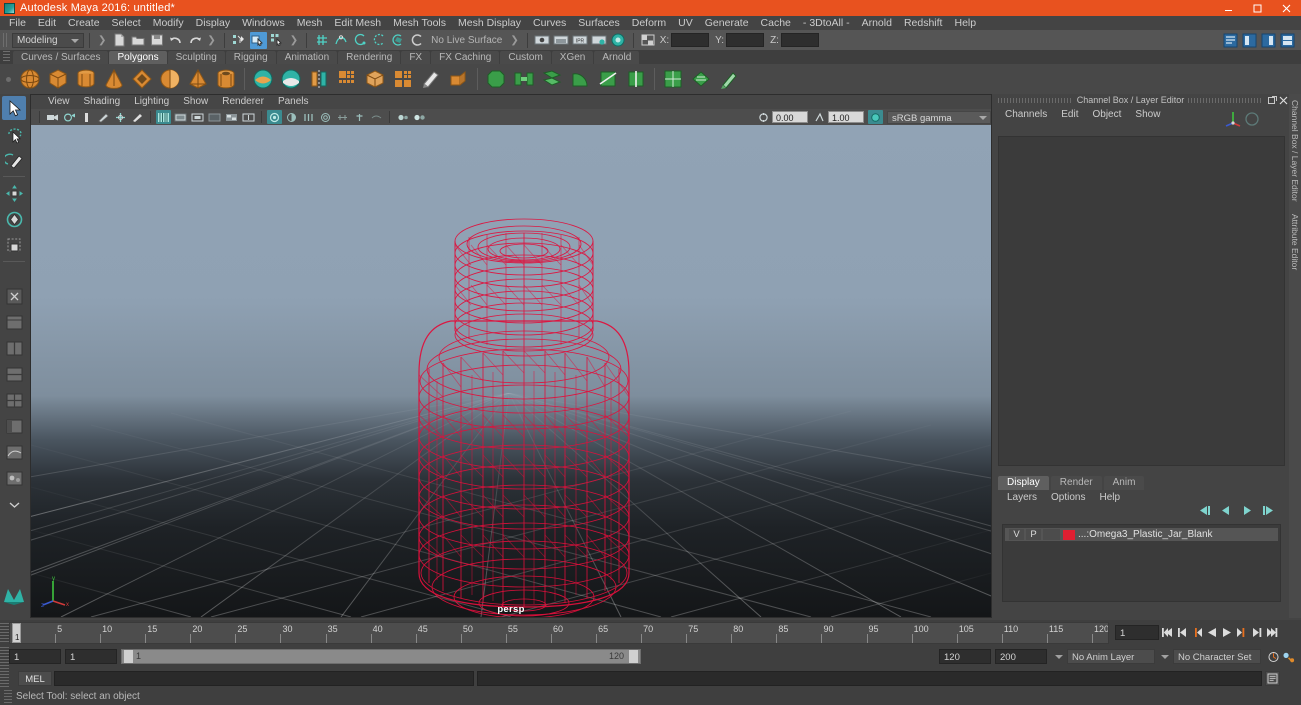 The image size is (1301, 705). I want to click on poly-plane-icon, so click(170, 79).